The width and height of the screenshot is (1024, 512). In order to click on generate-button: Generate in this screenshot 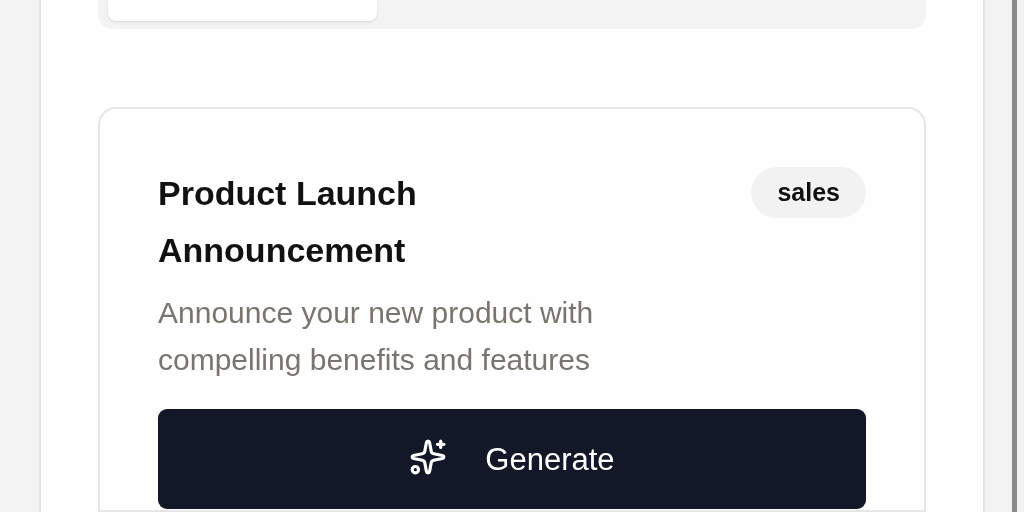, I will do `click(512, 459)`.